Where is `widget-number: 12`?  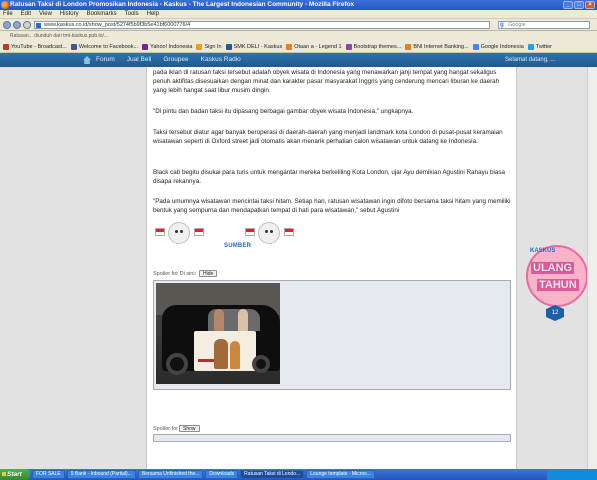
widget-number: 12 is located at coordinates (555, 313).